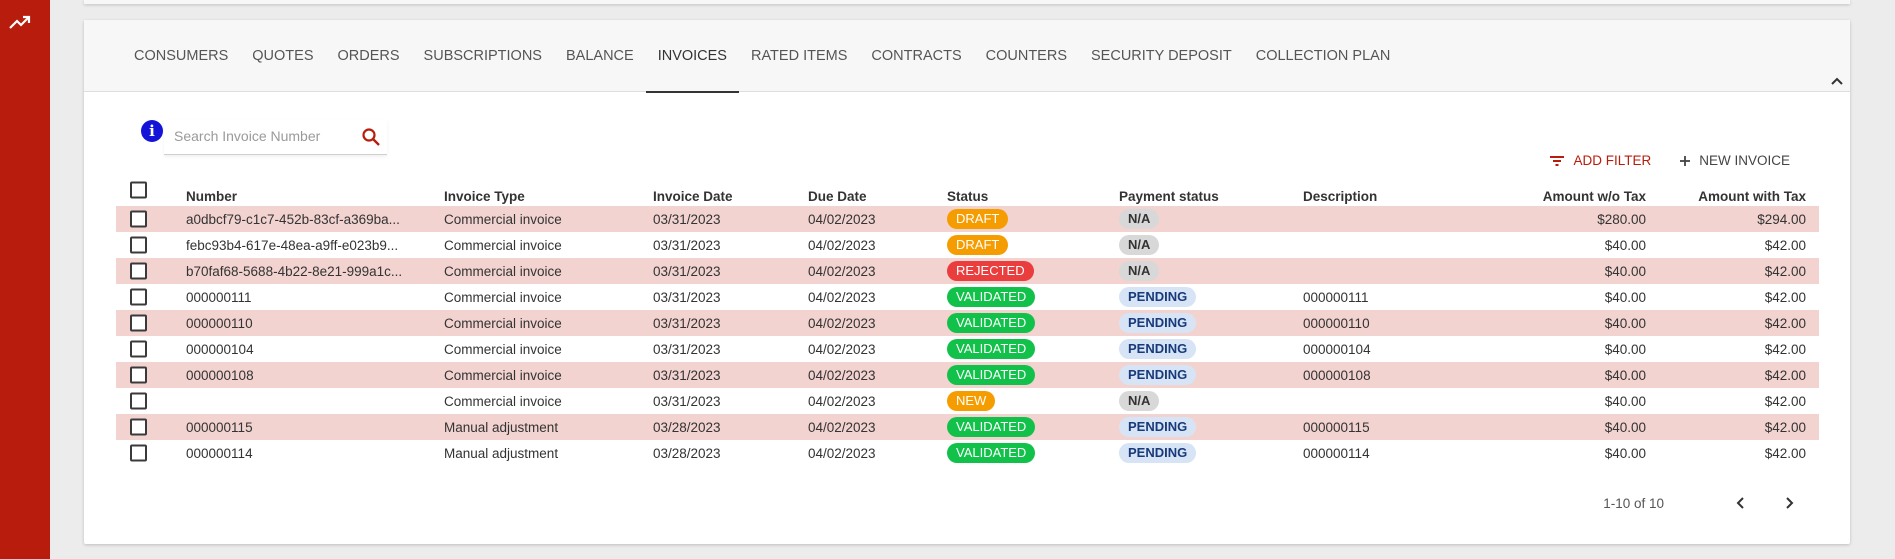  Describe the element at coordinates (1600, 160) in the screenshot. I see `add-filter-button: ADD FILTER` at that location.